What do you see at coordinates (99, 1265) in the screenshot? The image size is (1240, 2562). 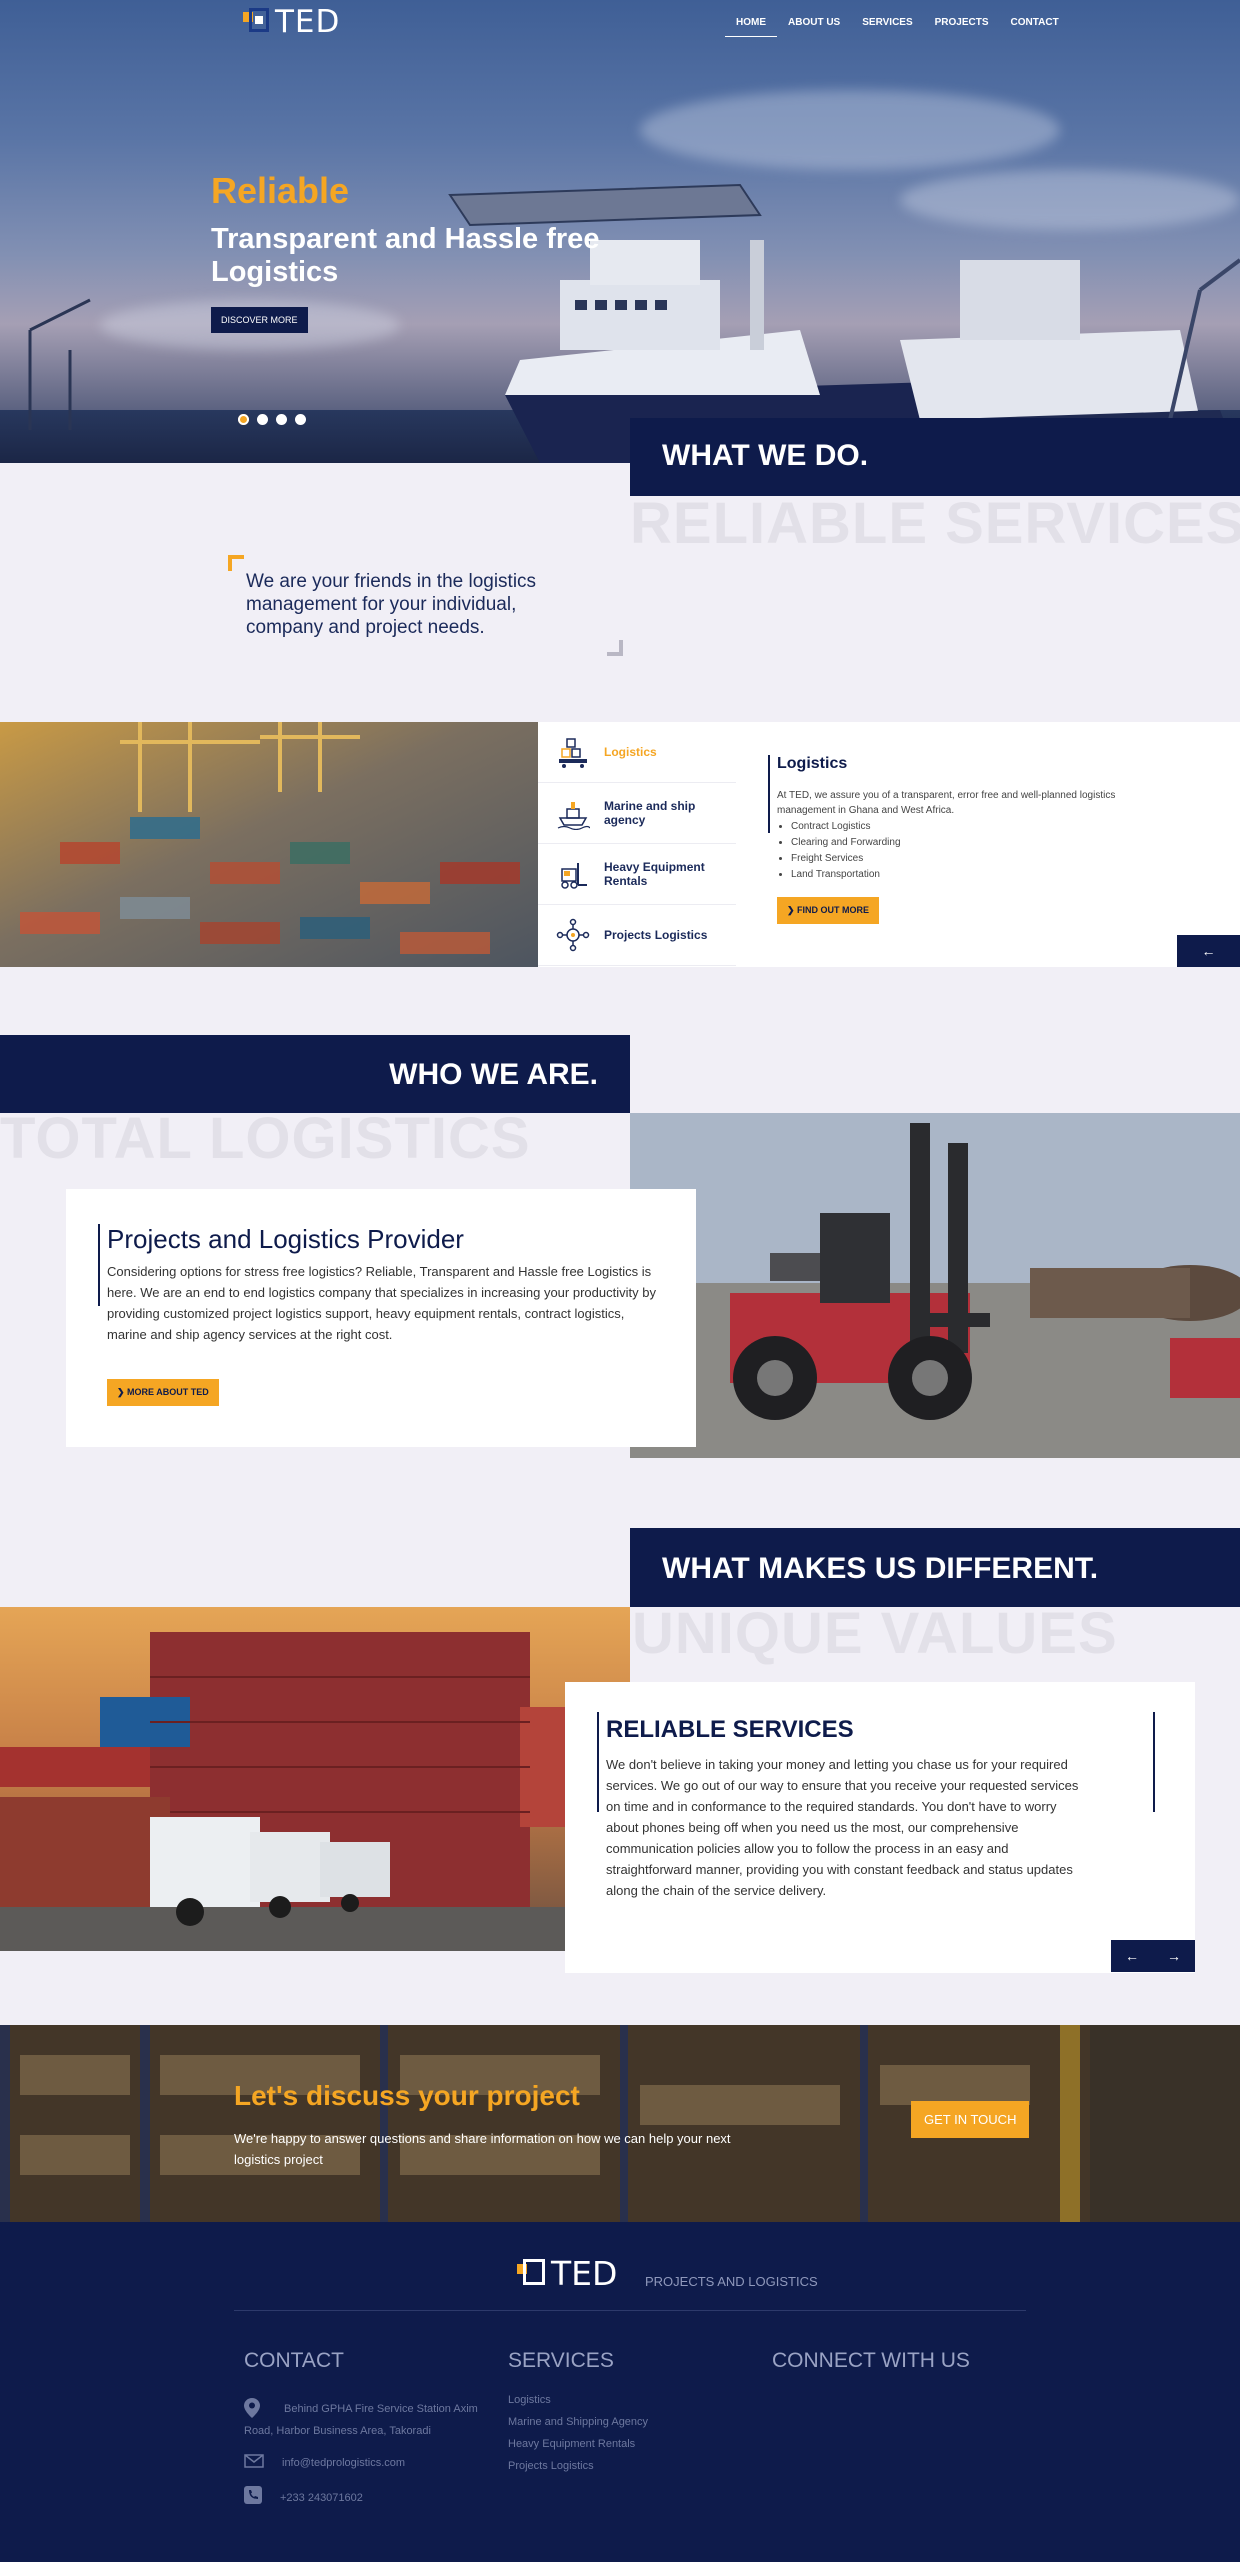 I see `about-accent-bar` at bounding box center [99, 1265].